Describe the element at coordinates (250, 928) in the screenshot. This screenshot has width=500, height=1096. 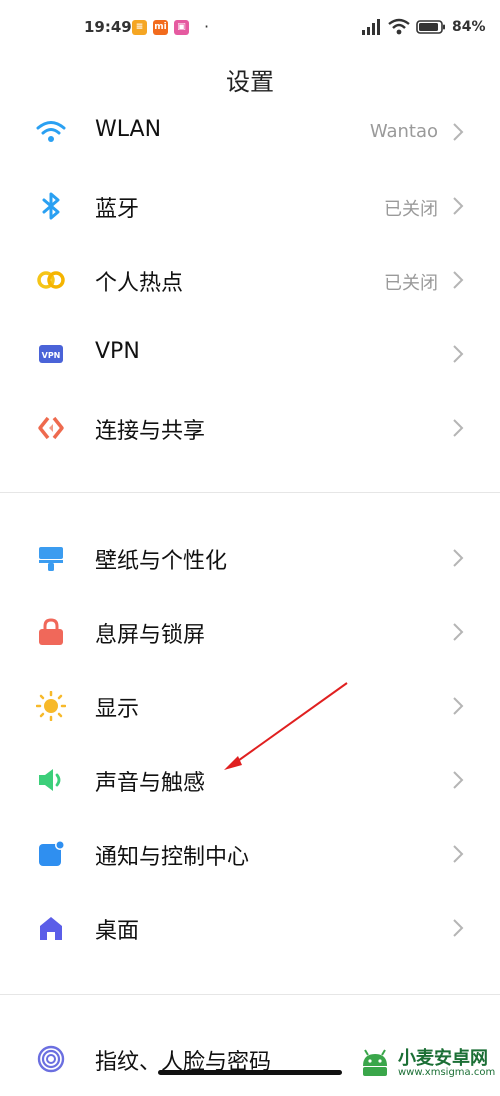
I see `settings-item-home-screen: 桌面` at that location.